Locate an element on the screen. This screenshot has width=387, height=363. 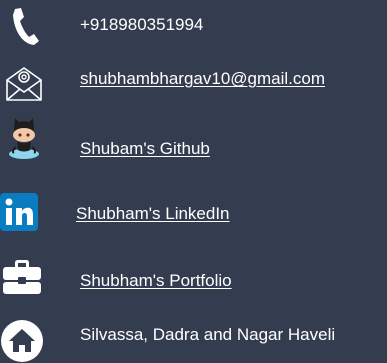
portfolio-link: Shubham's Portfolio is located at coordinates (156, 281).